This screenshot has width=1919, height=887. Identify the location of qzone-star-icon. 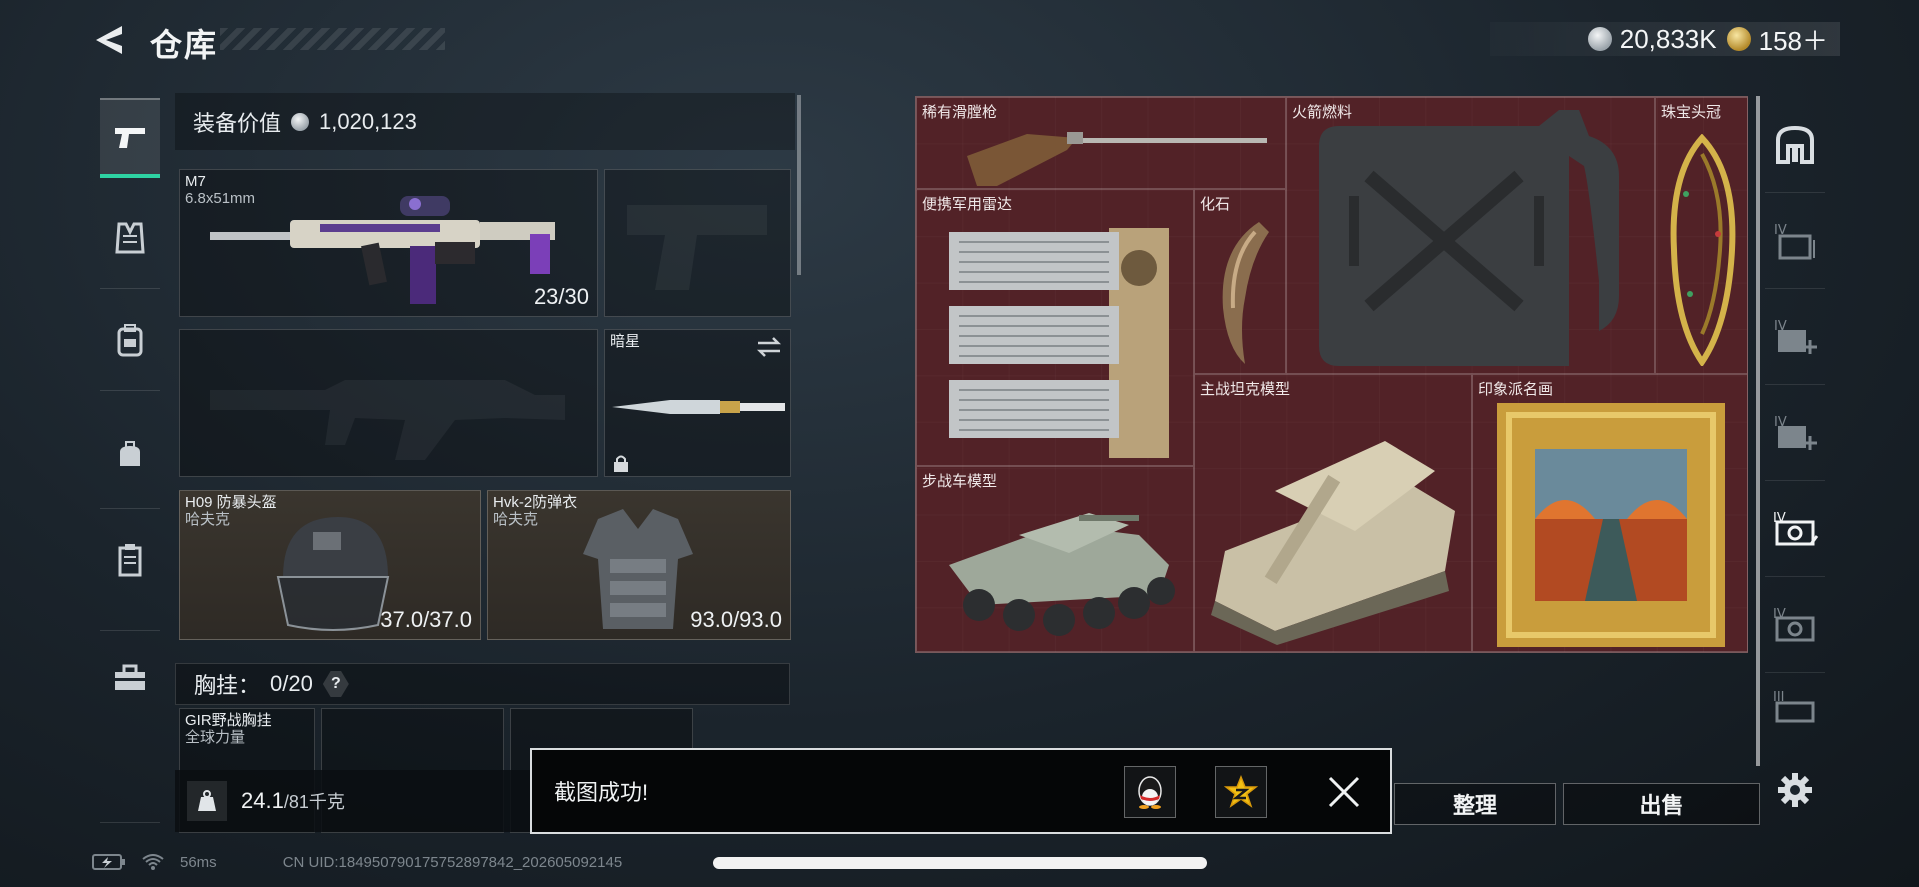
(1241, 791).